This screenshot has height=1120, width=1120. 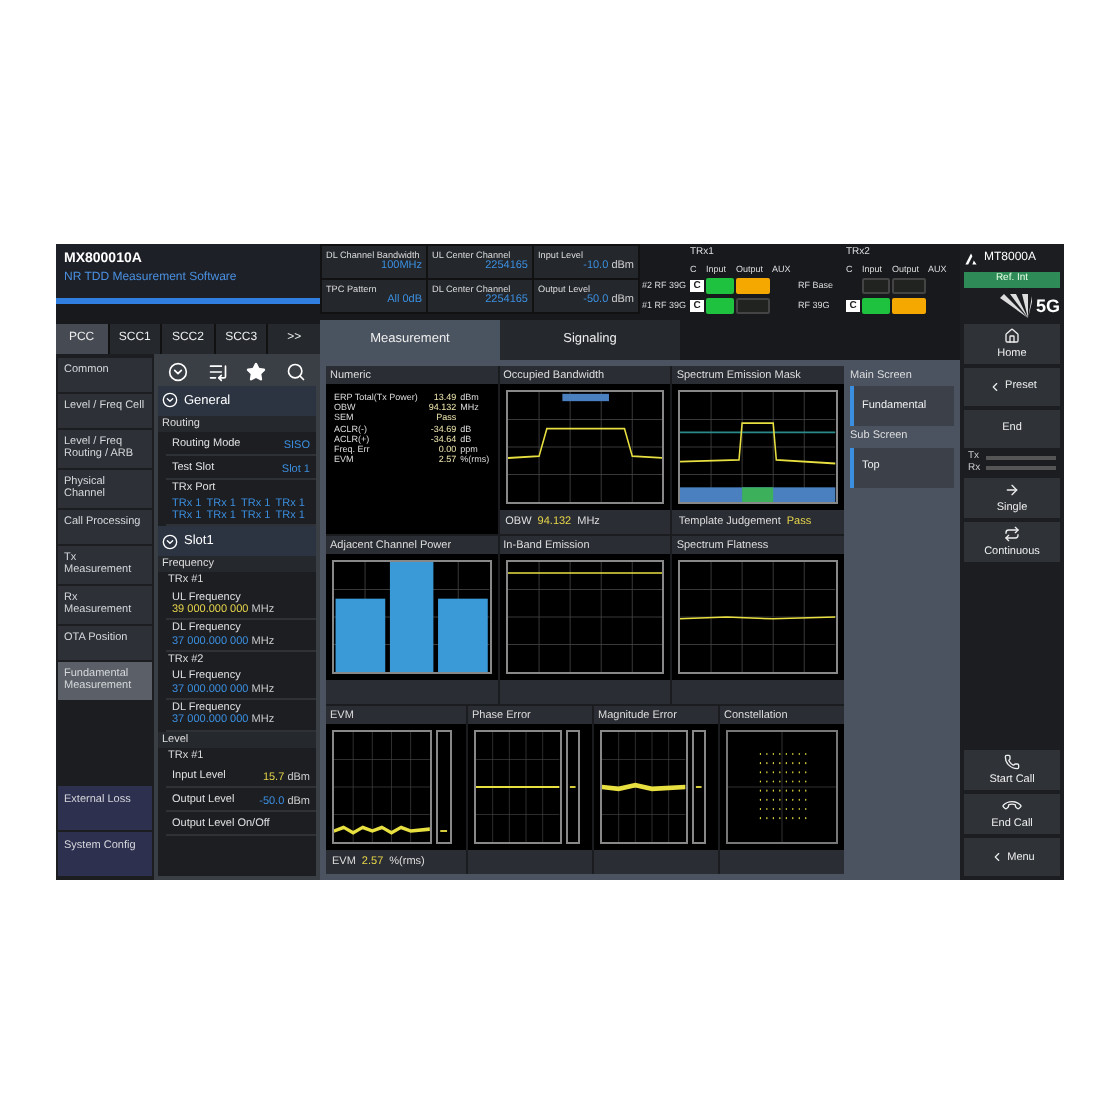 I want to click on search-icon, so click(x=296, y=371).